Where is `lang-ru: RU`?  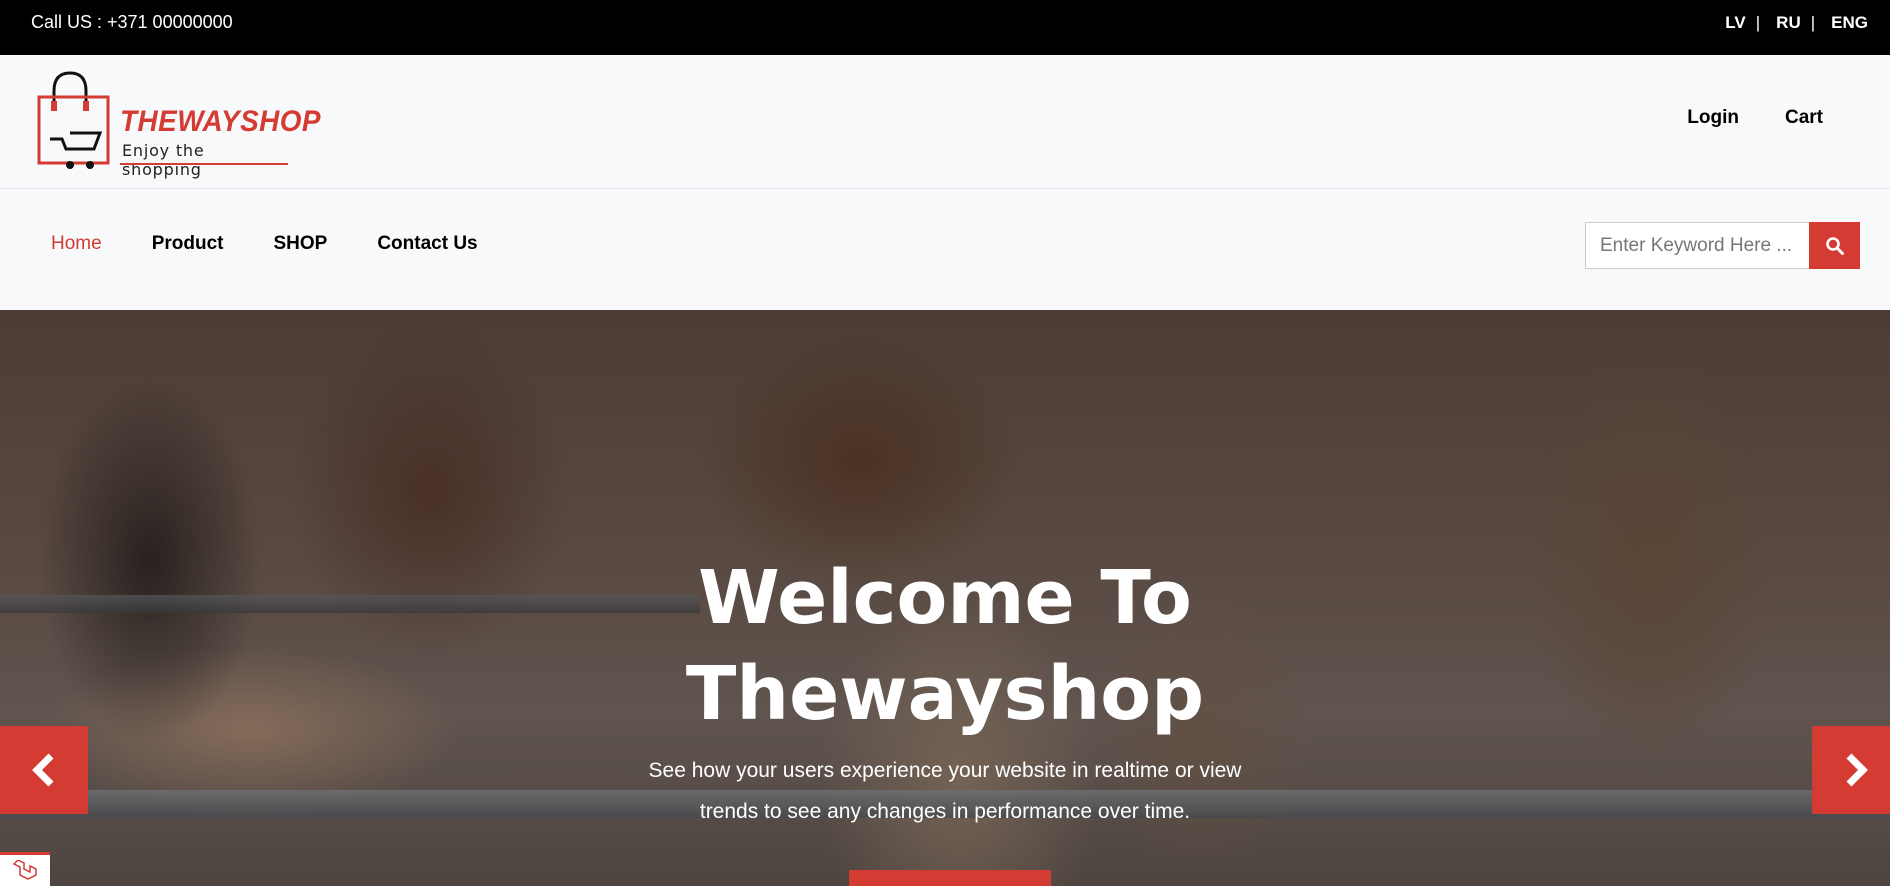
lang-ru: RU is located at coordinates (1788, 23).